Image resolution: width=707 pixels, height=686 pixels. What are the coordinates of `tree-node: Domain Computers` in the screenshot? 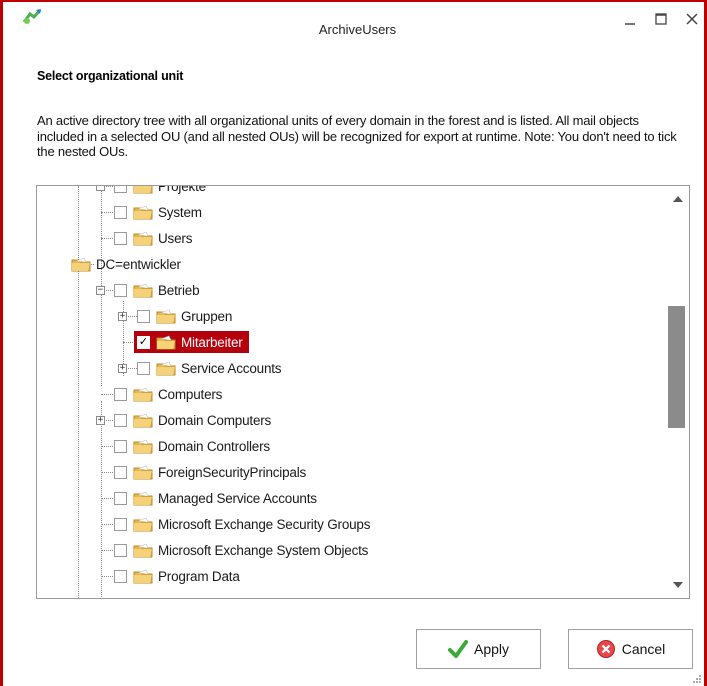 It's located at (192, 420).